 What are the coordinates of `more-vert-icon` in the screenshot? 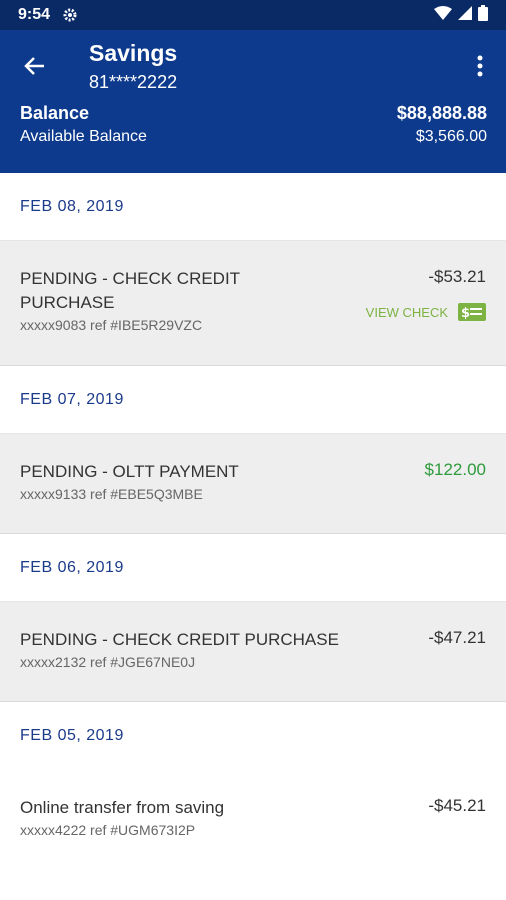 It's located at (480, 66).